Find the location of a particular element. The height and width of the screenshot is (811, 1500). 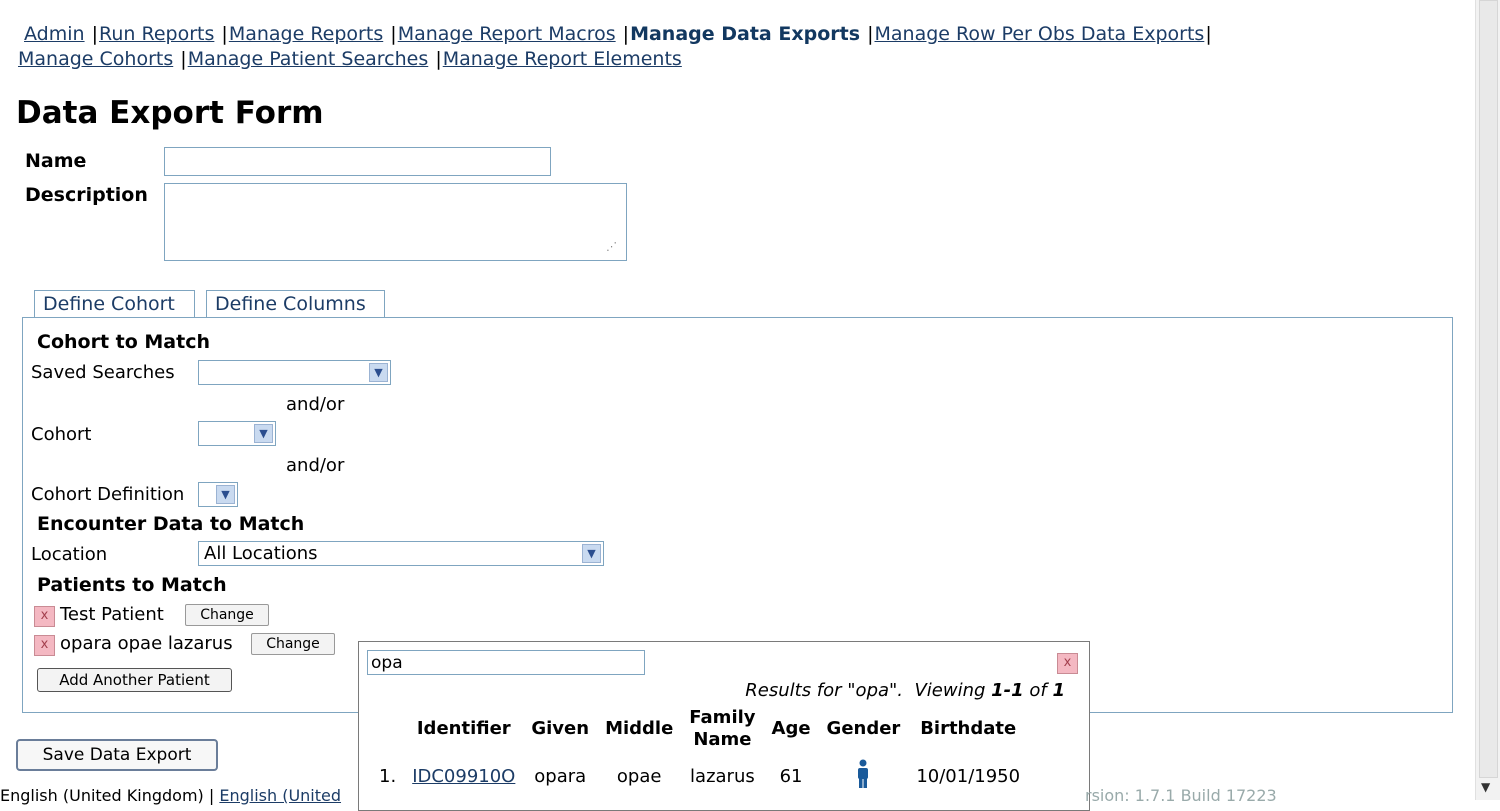

results-range: 1-1 is located at coordinates (1007, 690).